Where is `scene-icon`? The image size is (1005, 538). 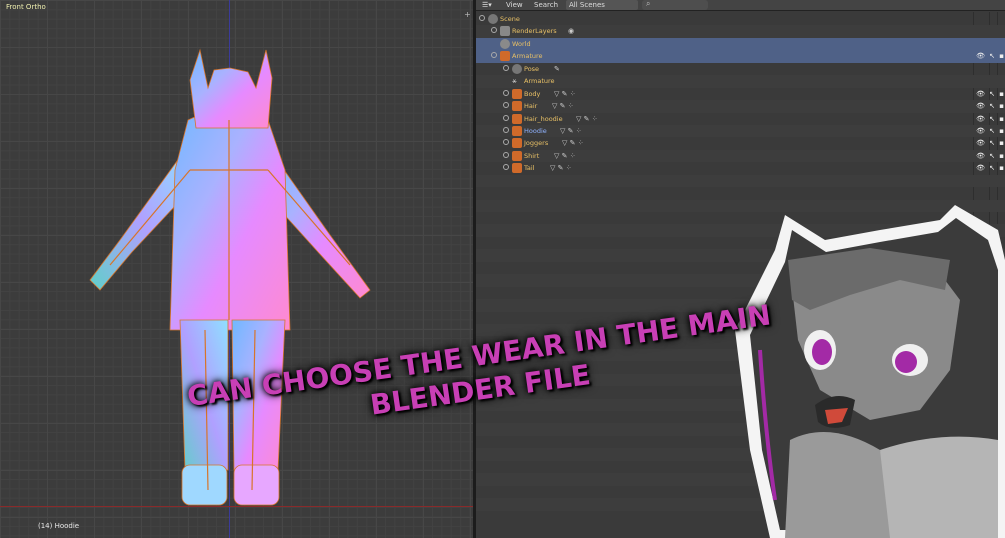
scene-icon is located at coordinates (493, 19).